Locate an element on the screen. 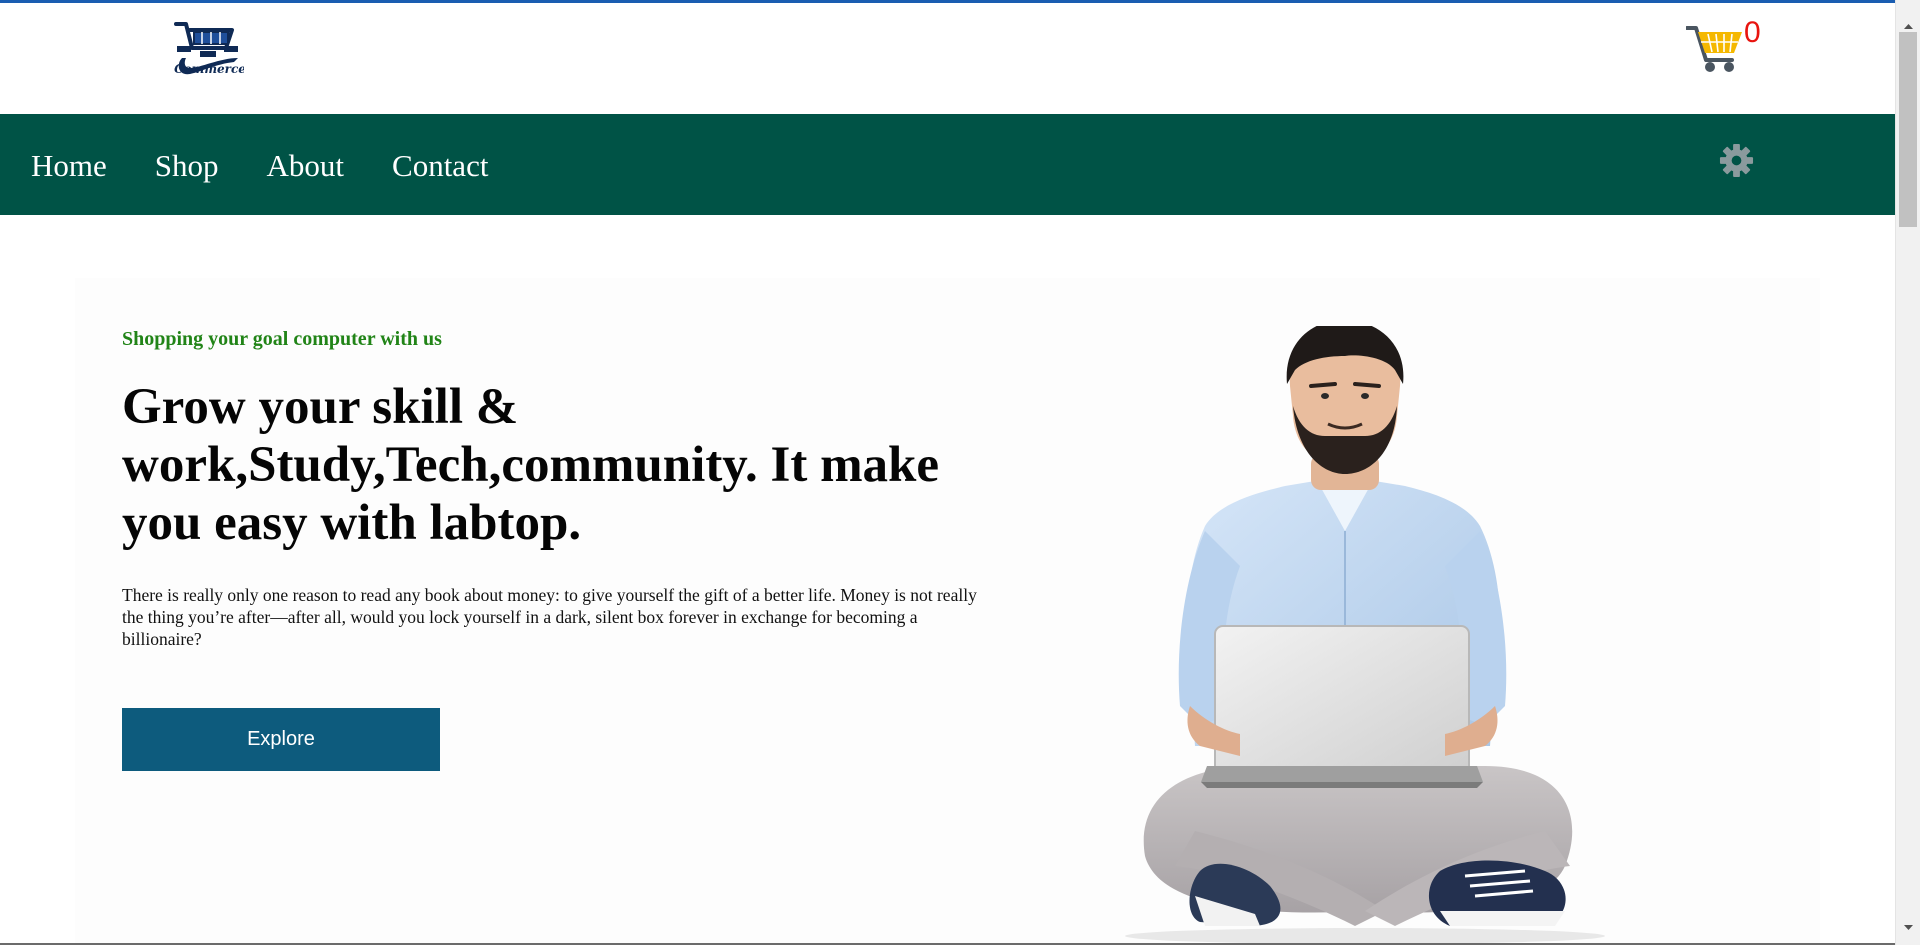 This screenshot has height=945, width=1920. nav-menu: Home Shop About Contact is located at coordinates (283, 164).